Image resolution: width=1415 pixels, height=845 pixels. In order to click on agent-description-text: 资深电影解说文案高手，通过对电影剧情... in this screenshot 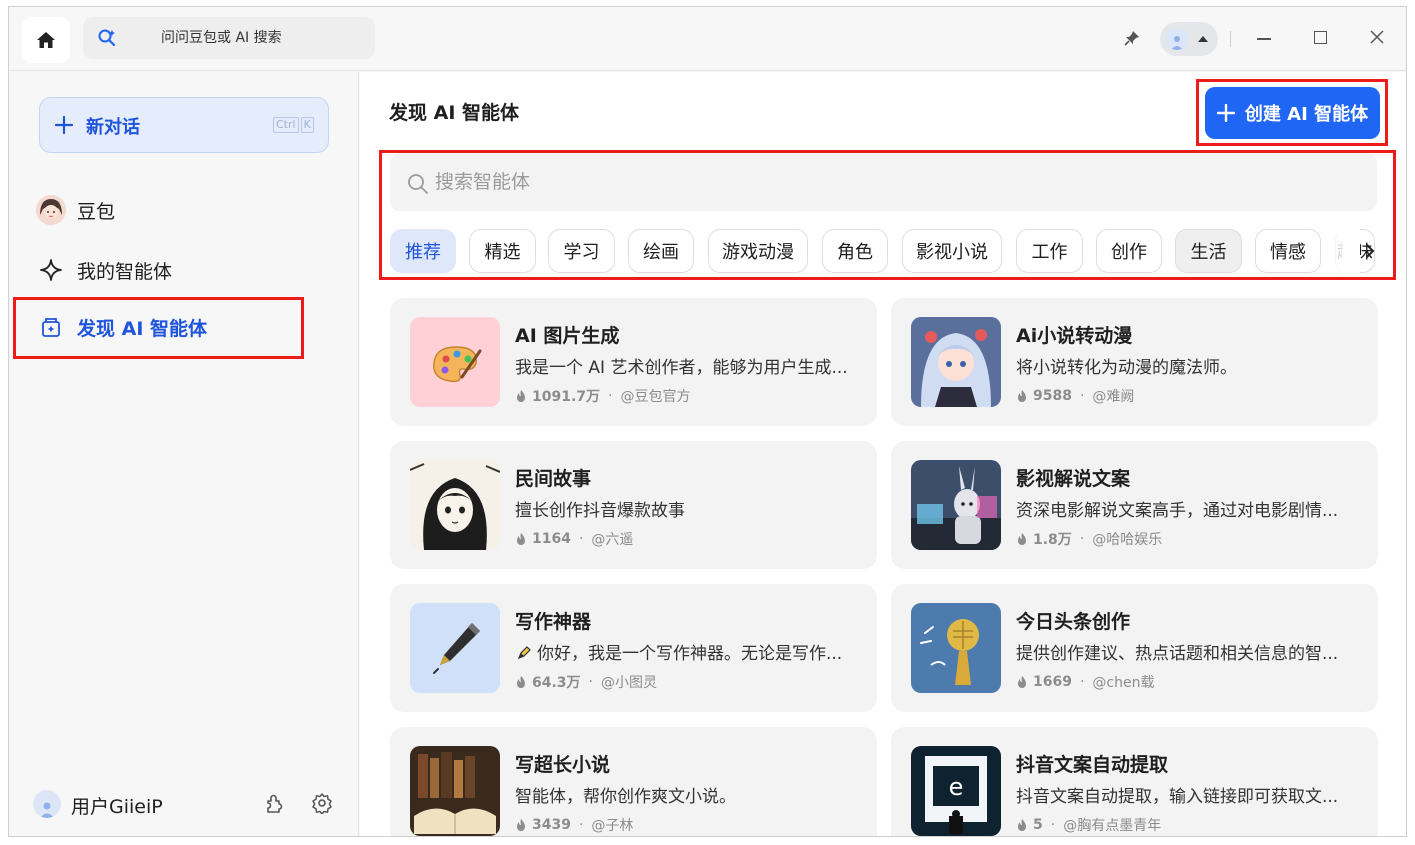, I will do `click(1177, 511)`.